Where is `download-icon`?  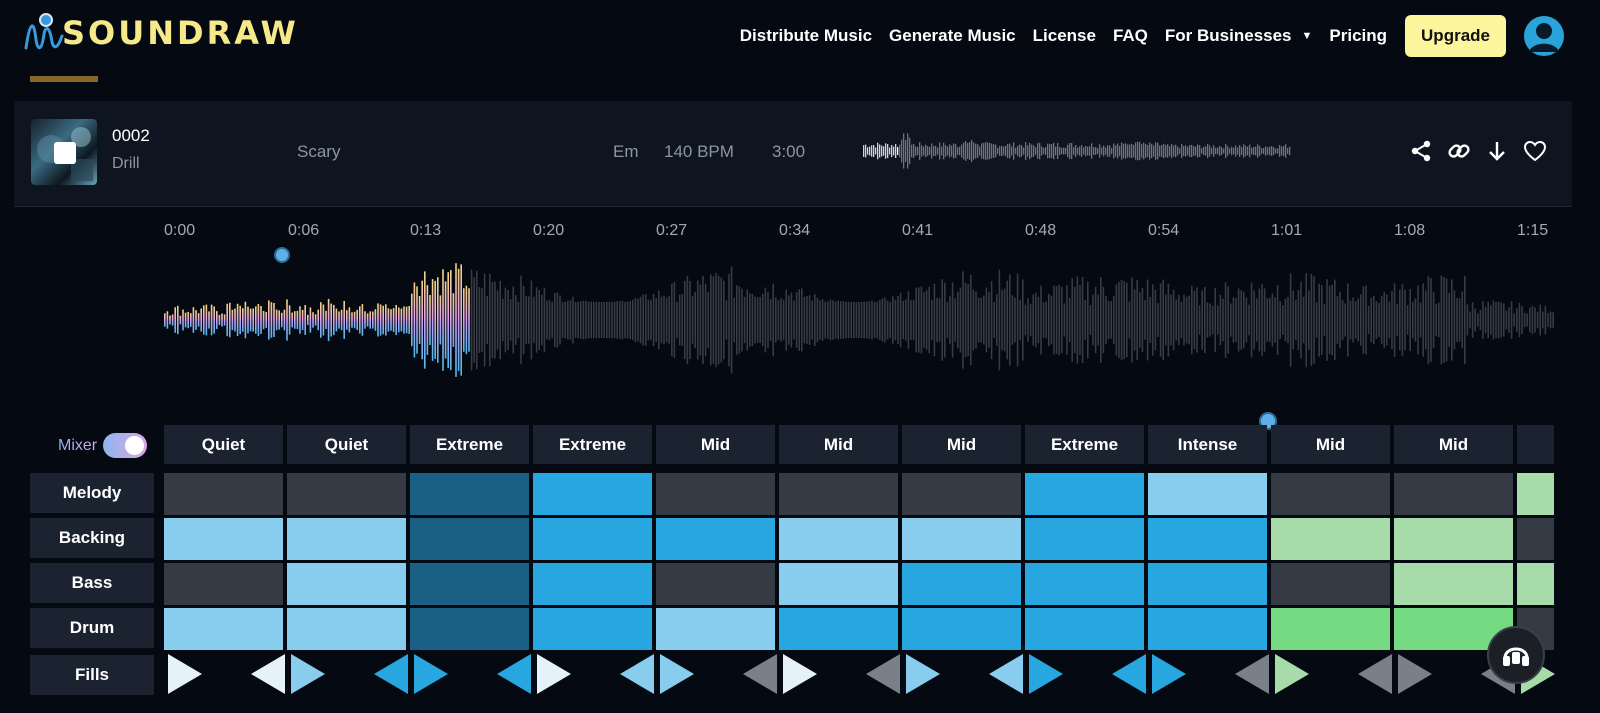 download-icon is located at coordinates (1497, 151).